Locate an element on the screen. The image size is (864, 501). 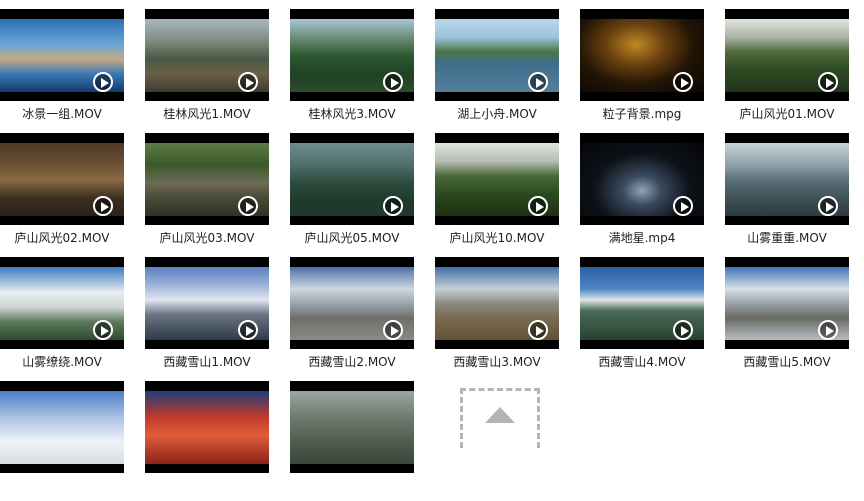
video-filename: 庐山风光02.MOV is located at coordinates (66, 237).